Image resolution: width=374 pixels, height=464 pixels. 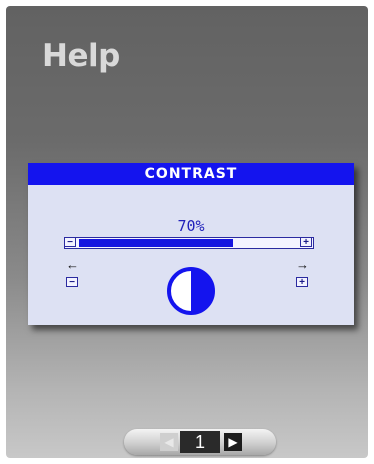 What do you see at coordinates (72, 264) in the screenshot?
I see `left-arrow-icon: ←` at bounding box center [72, 264].